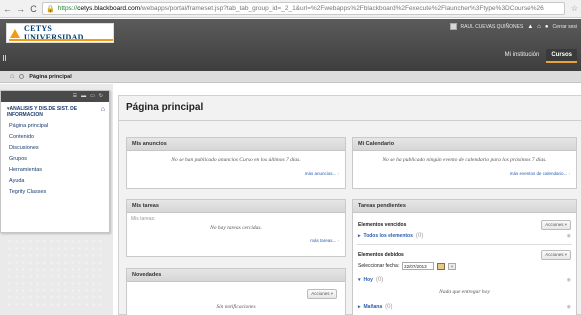 The image size is (581, 315). What do you see at coordinates (574, 8) in the screenshot?
I see `bookmark-star-icon: ☆` at bounding box center [574, 8].